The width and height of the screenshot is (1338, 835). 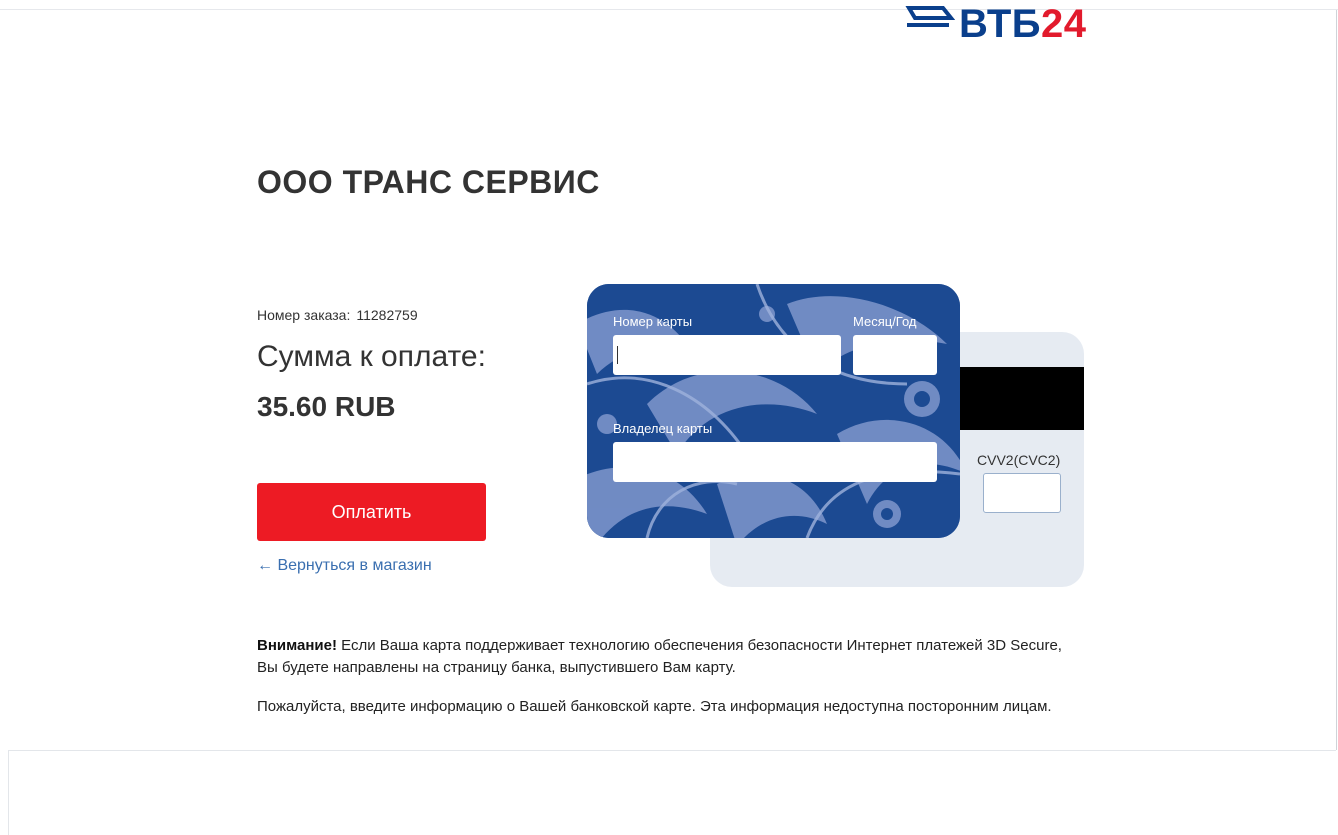 What do you see at coordinates (371, 512) in the screenshot?
I see `pay-button: Оплатить` at bounding box center [371, 512].